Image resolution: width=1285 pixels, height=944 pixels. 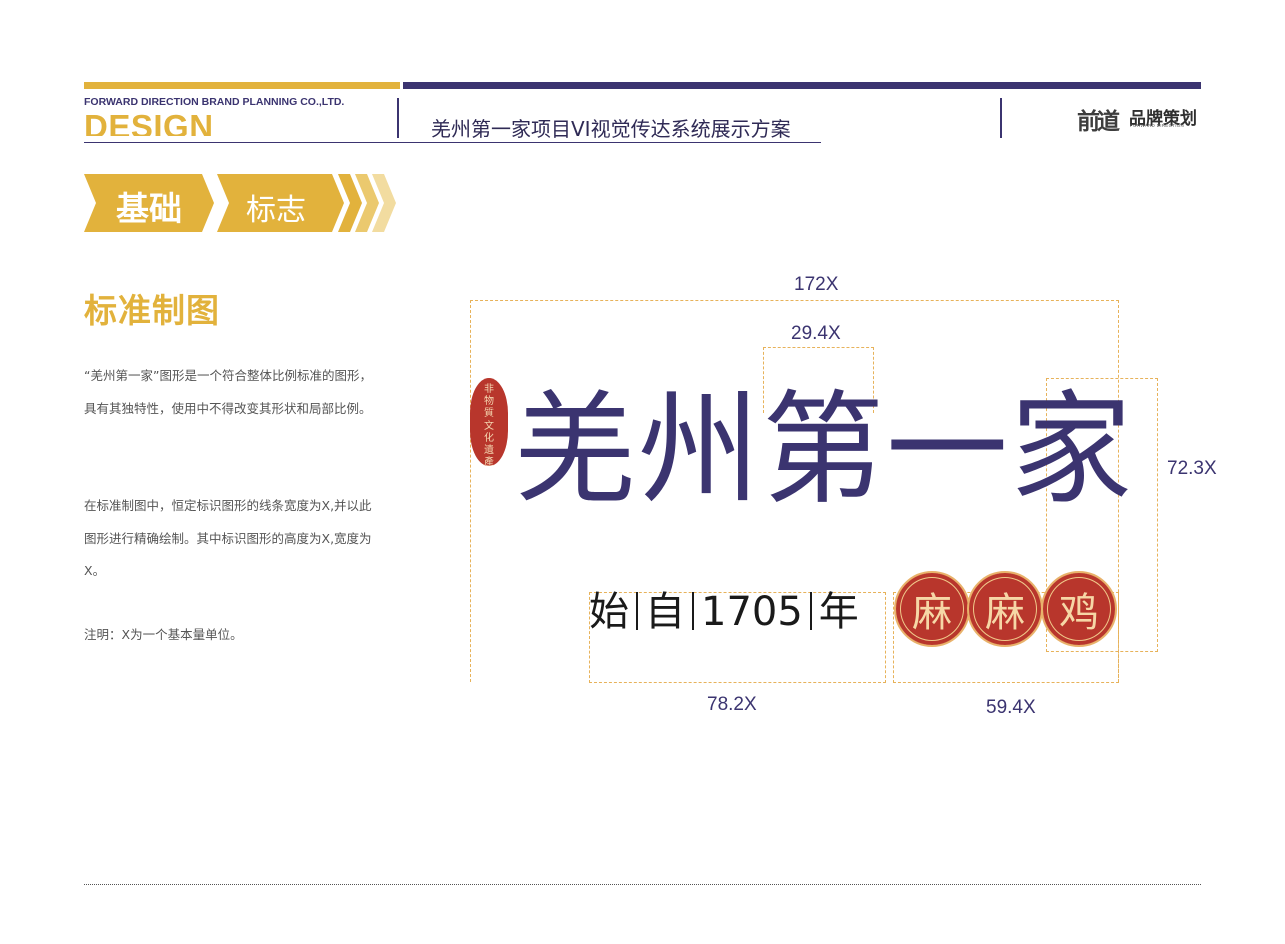 I want to click on seal-char: 物, so click(x=489, y=402).